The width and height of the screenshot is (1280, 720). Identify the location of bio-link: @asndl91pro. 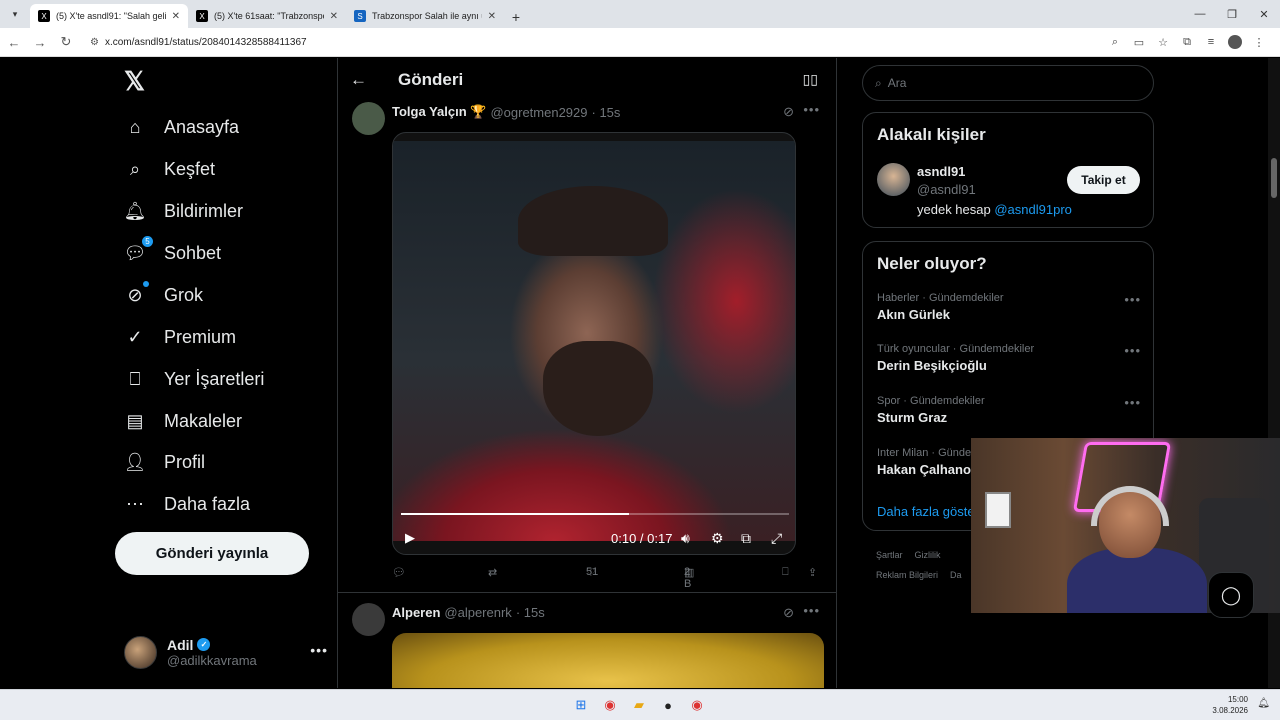
(1033, 209).